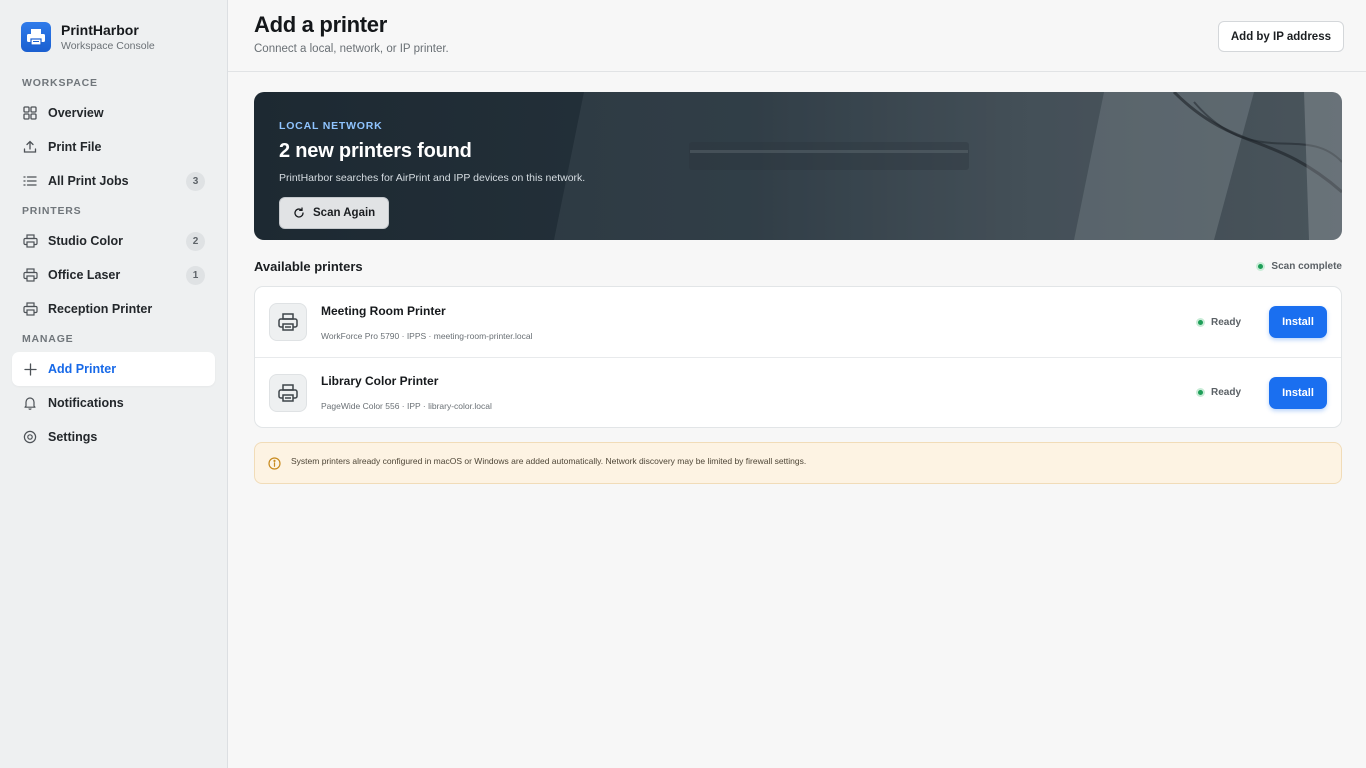 This screenshot has height=768, width=1366. I want to click on banner-title: 2 new printers found, so click(375, 151).